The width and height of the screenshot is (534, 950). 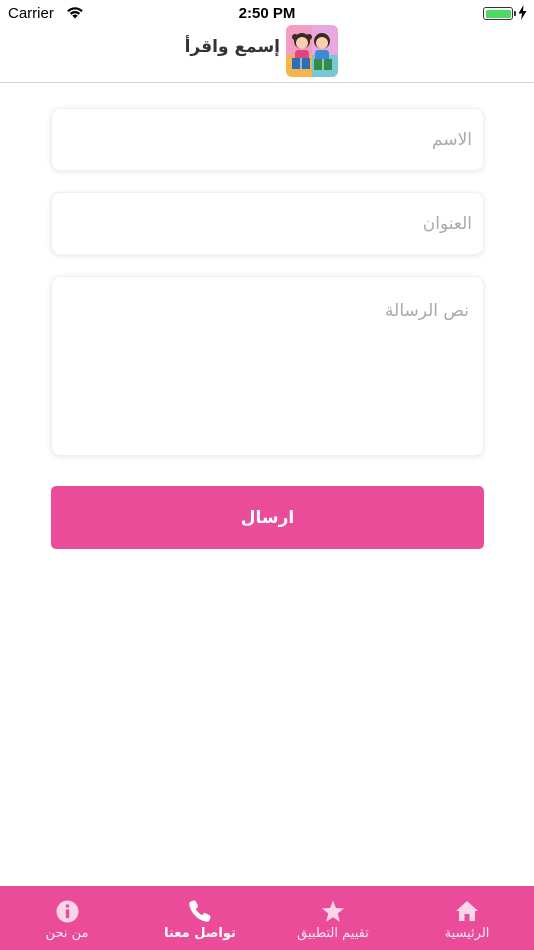 I want to click on kids-reading-logo-icon, so click(x=312, y=51).